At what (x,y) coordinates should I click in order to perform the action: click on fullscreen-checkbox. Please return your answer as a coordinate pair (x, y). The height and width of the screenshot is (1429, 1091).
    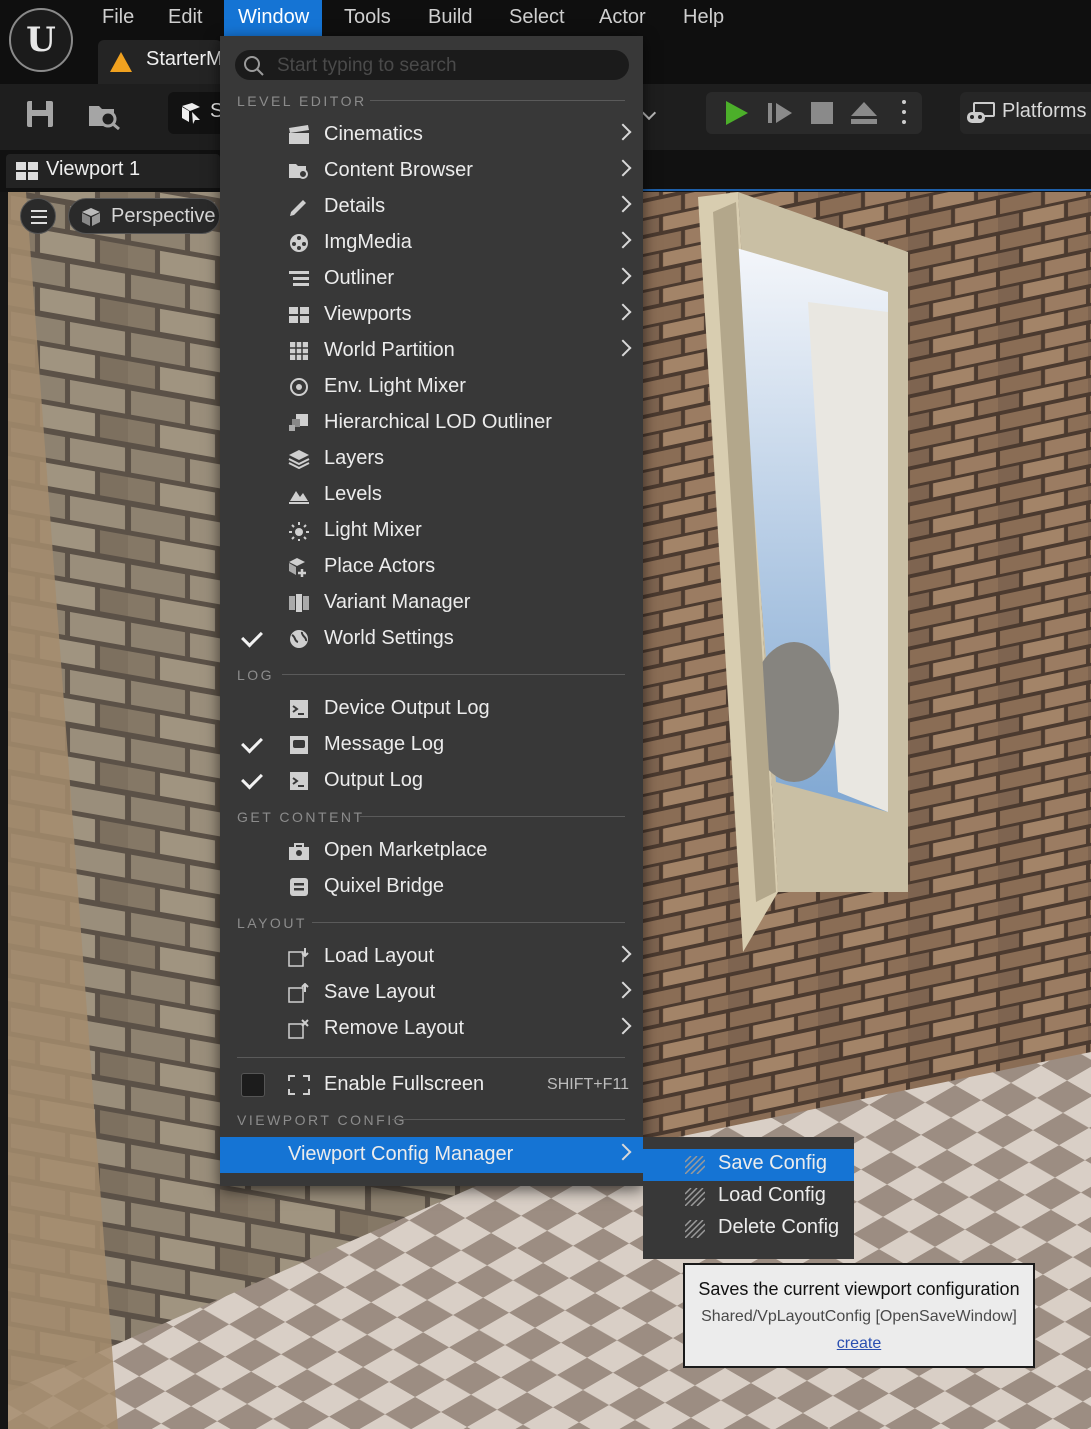
    Looking at the image, I should click on (253, 1085).